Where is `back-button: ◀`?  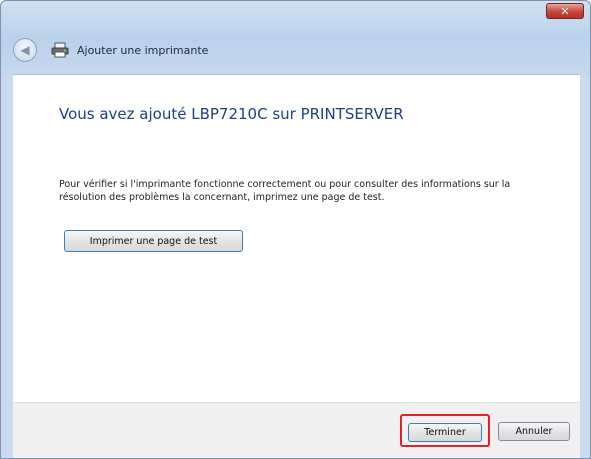
back-button: ◀ is located at coordinates (25, 50).